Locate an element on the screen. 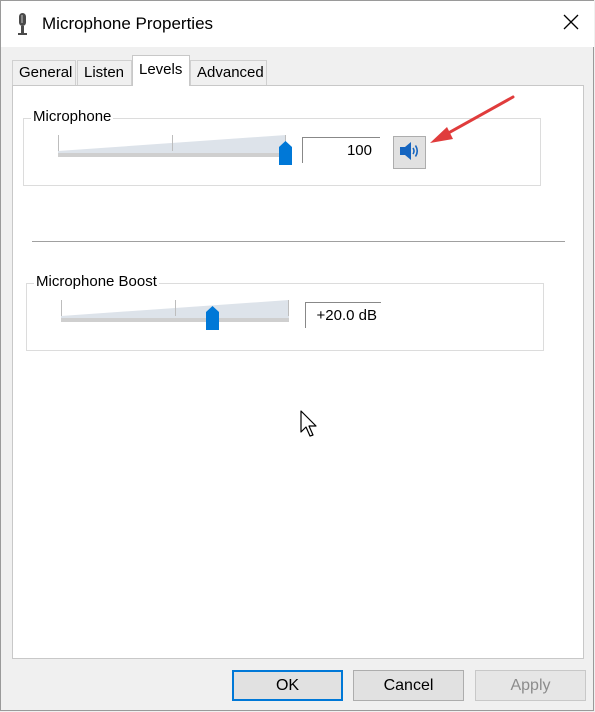 This screenshot has width=595, height=712. close-icon is located at coordinates (571, 24).